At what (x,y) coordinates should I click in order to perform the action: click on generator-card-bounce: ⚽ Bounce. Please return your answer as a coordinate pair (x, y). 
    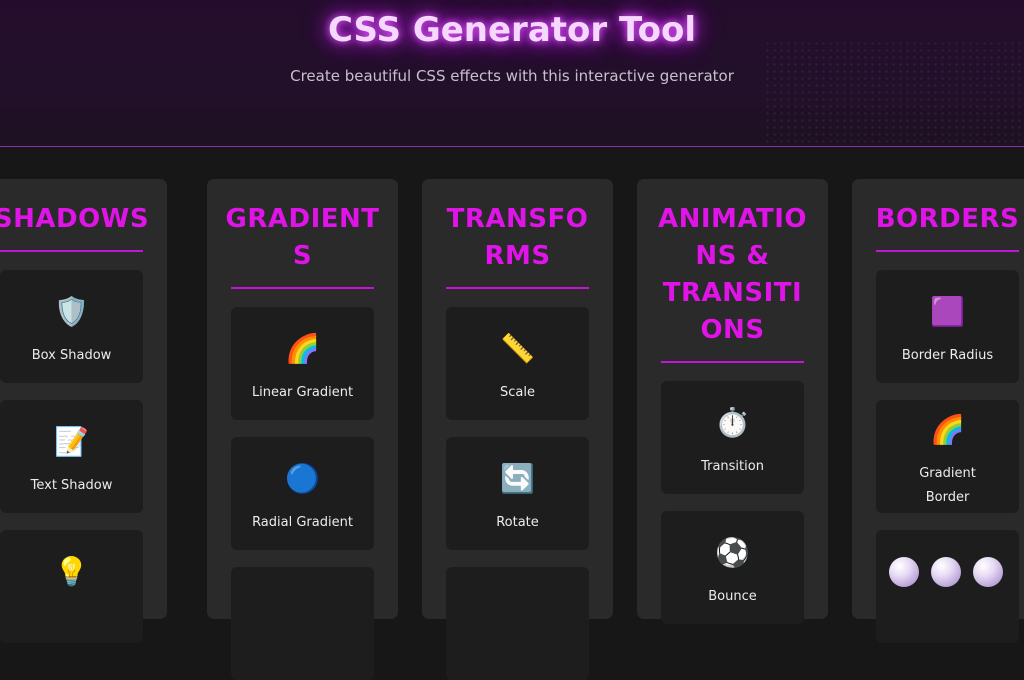
    Looking at the image, I should click on (732, 567).